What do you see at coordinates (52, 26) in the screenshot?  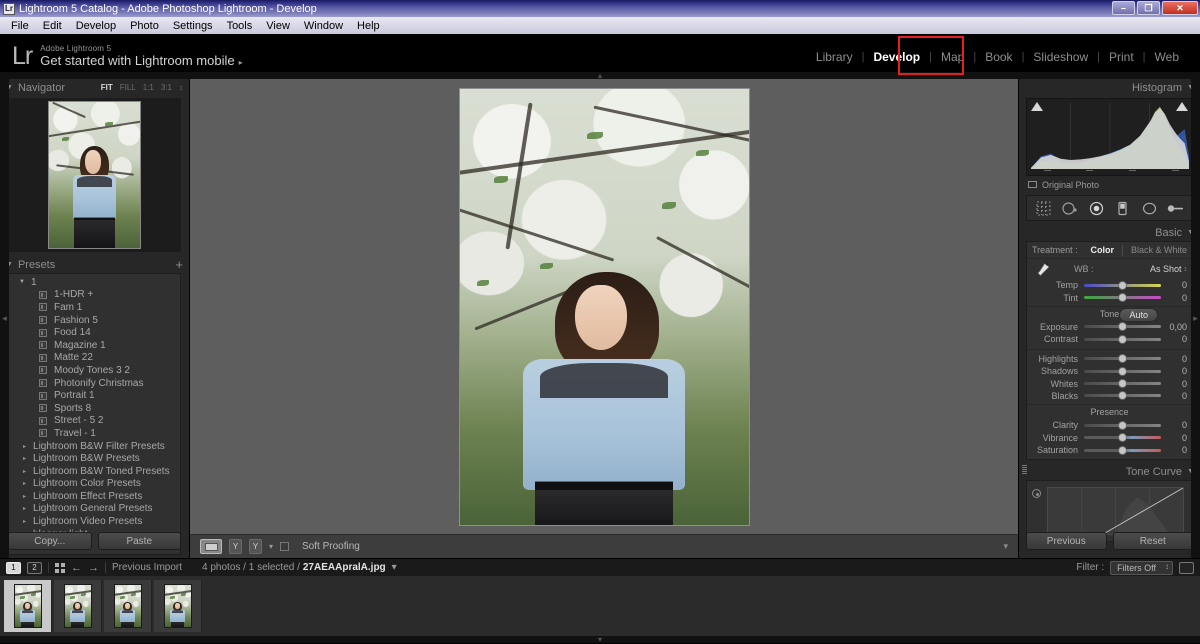 I see `menu-edit: Edit` at bounding box center [52, 26].